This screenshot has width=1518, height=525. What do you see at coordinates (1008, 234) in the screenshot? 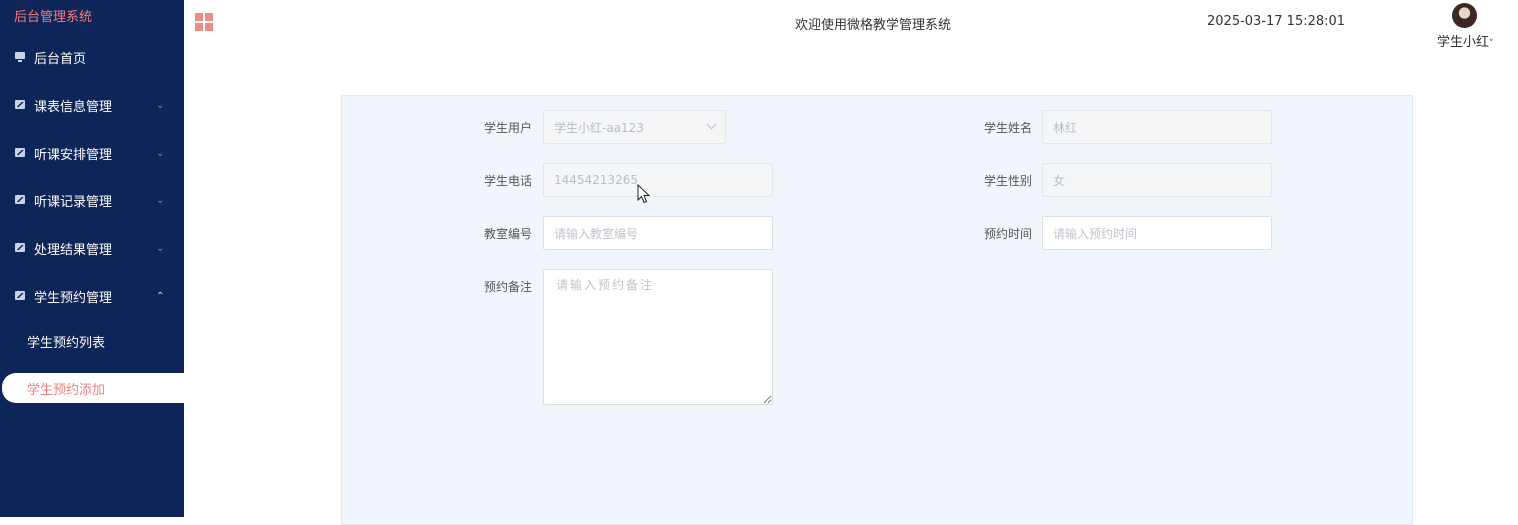
I see `reservation-time-label: 预约时间` at bounding box center [1008, 234].